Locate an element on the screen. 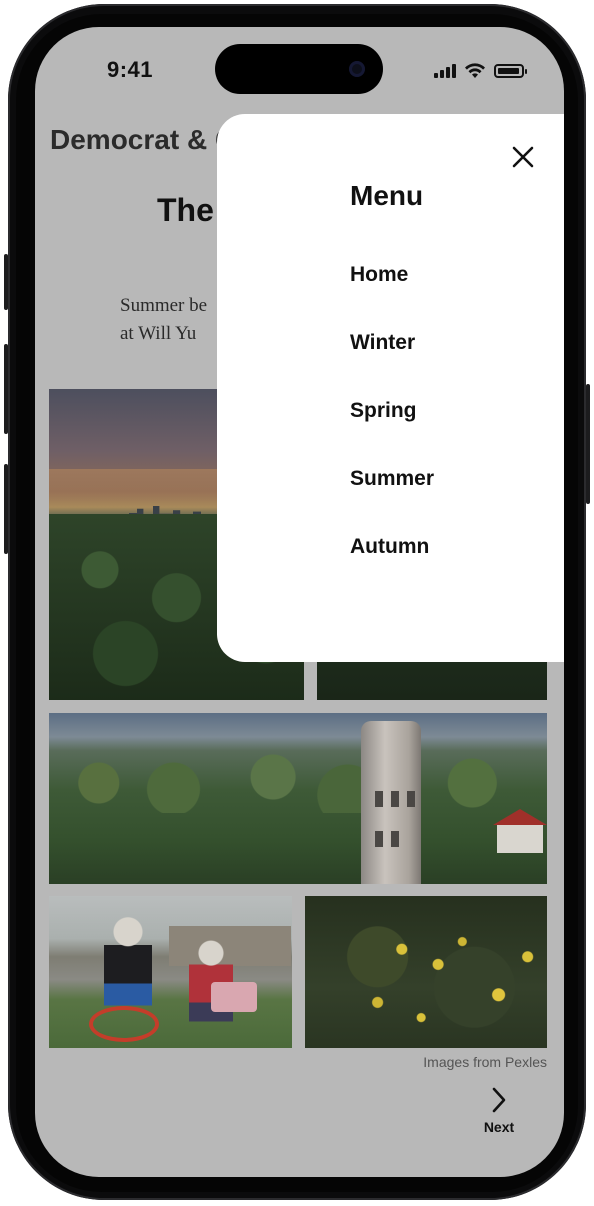  menu-list: Home Winter Spring Summer Autumn is located at coordinates (392, 432).